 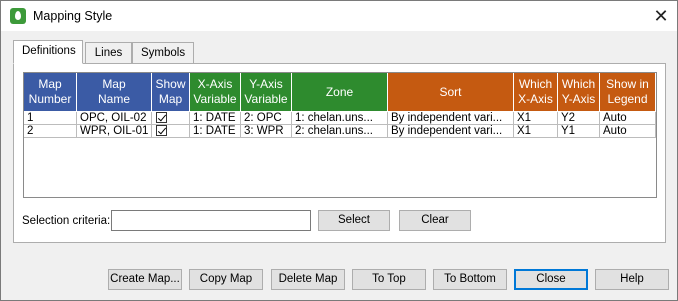 What do you see at coordinates (568, 118) in the screenshot?
I see `cell-text: Y2` at bounding box center [568, 118].